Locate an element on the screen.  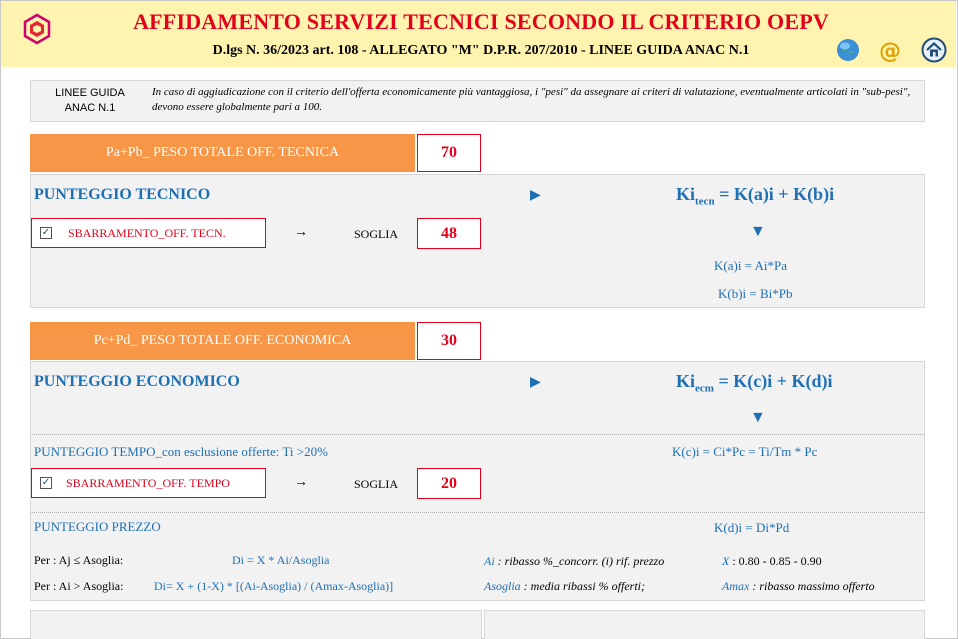
punteggio-tecnico-title: PUNTEGGIO TECNICO is located at coordinates (122, 194).